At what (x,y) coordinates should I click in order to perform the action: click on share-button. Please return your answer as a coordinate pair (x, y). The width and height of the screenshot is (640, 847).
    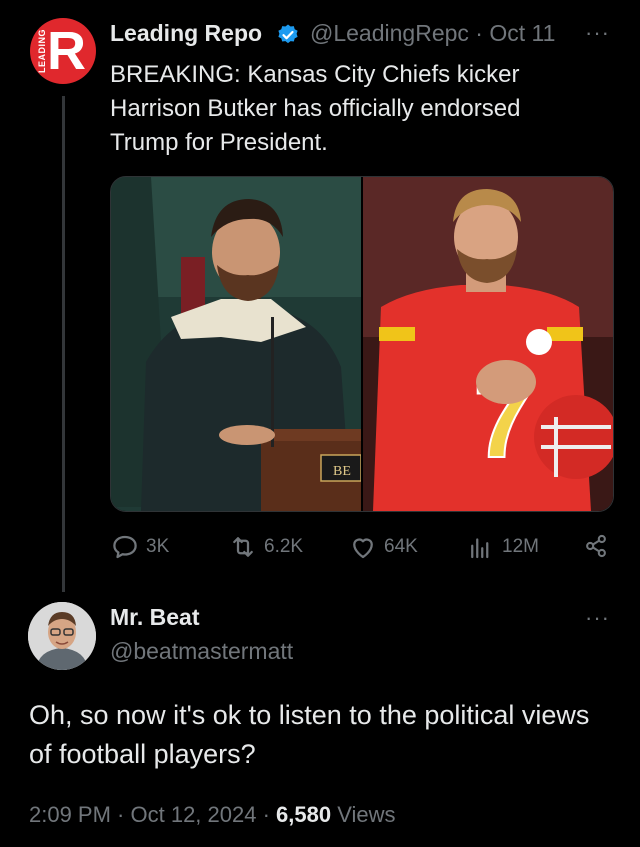
    Looking at the image, I should click on (596, 546).